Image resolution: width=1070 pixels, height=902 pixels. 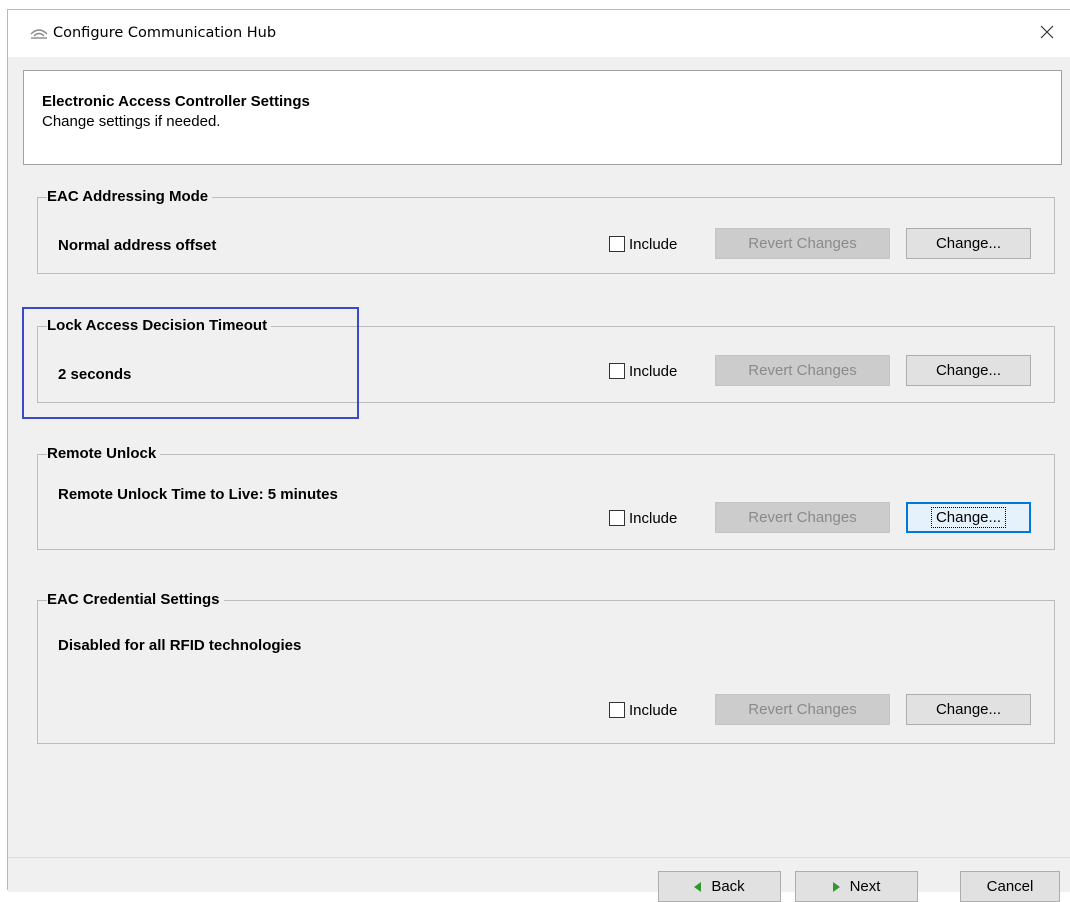 I want to click on header-subtitle: Change settings if needed., so click(x=131, y=121).